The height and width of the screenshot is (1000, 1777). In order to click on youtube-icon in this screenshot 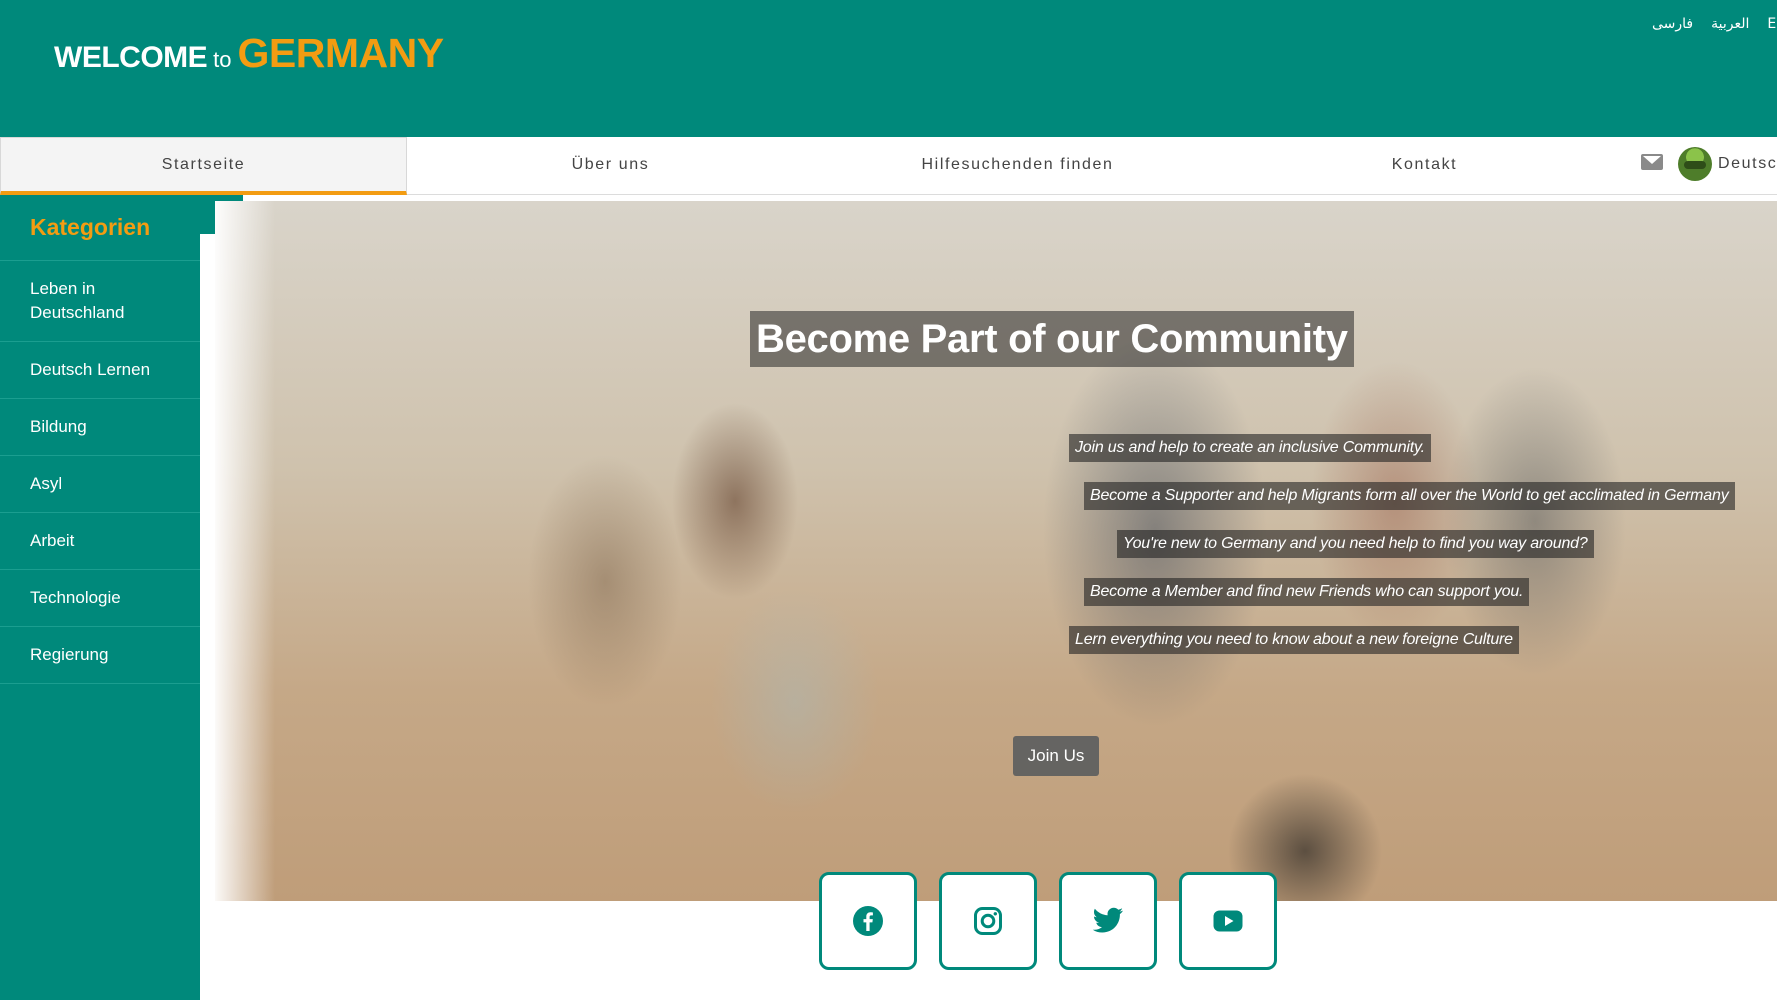, I will do `click(1228, 921)`.